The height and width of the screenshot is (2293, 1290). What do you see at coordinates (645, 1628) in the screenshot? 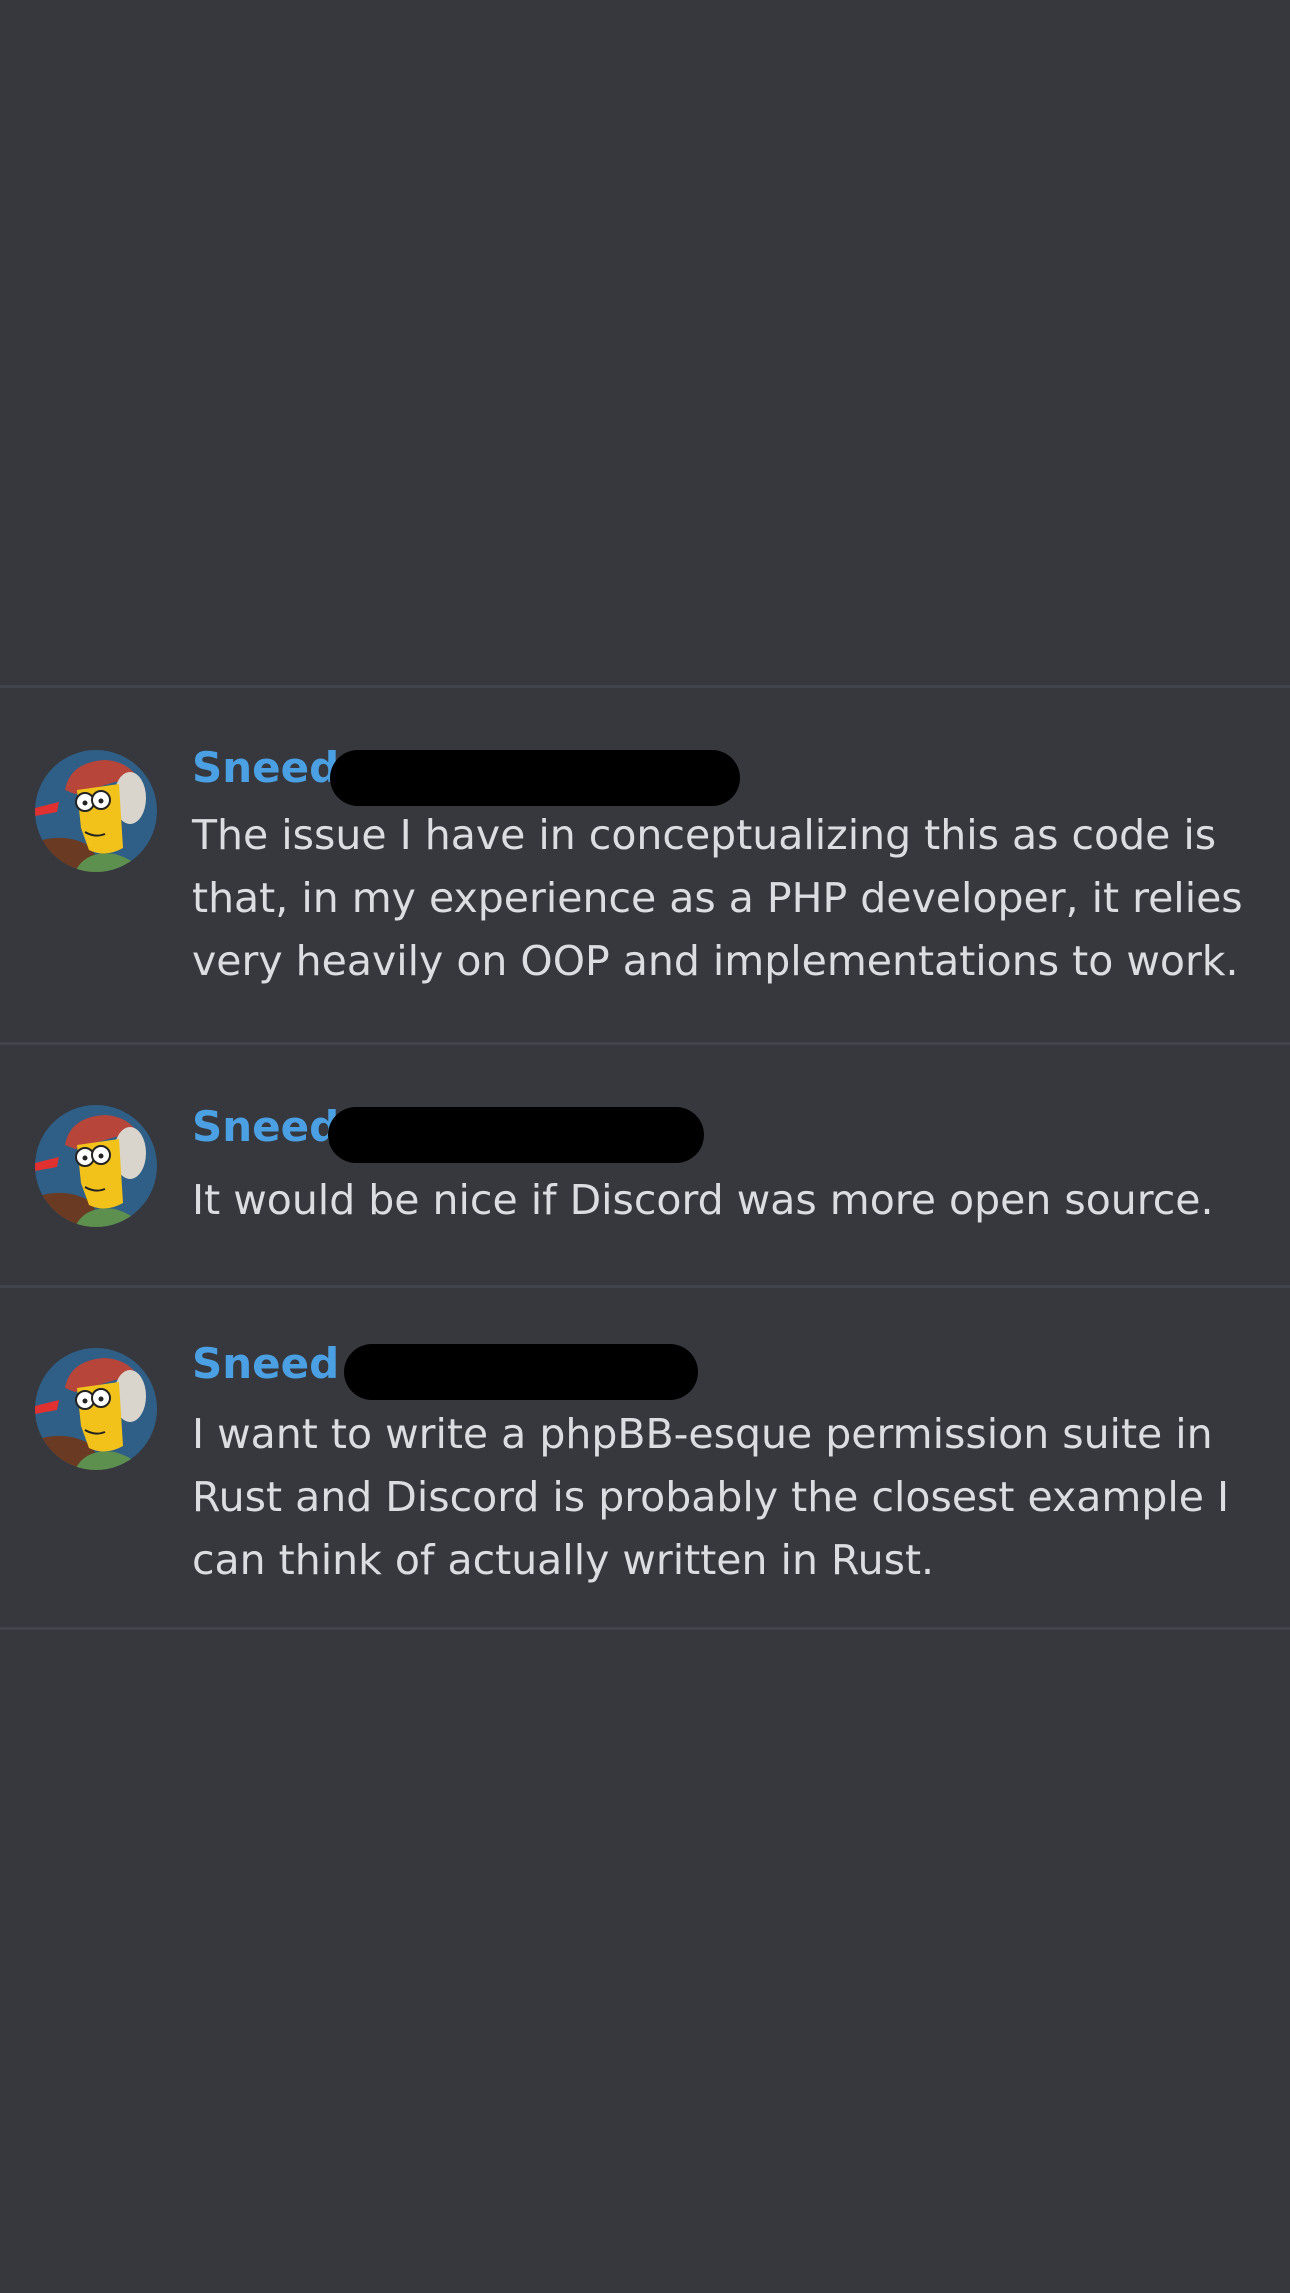
I see `message-divider` at bounding box center [645, 1628].